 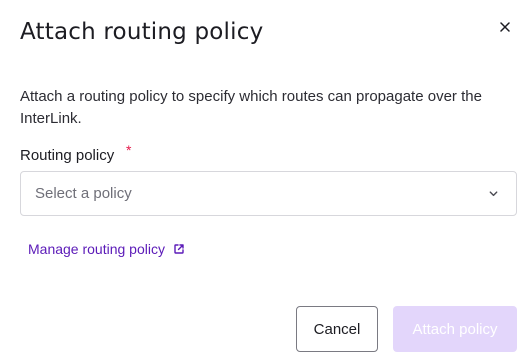 What do you see at coordinates (67, 155) in the screenshot?
I see `routing-policy-label: Routing policy` at bounding box center [67, 155].